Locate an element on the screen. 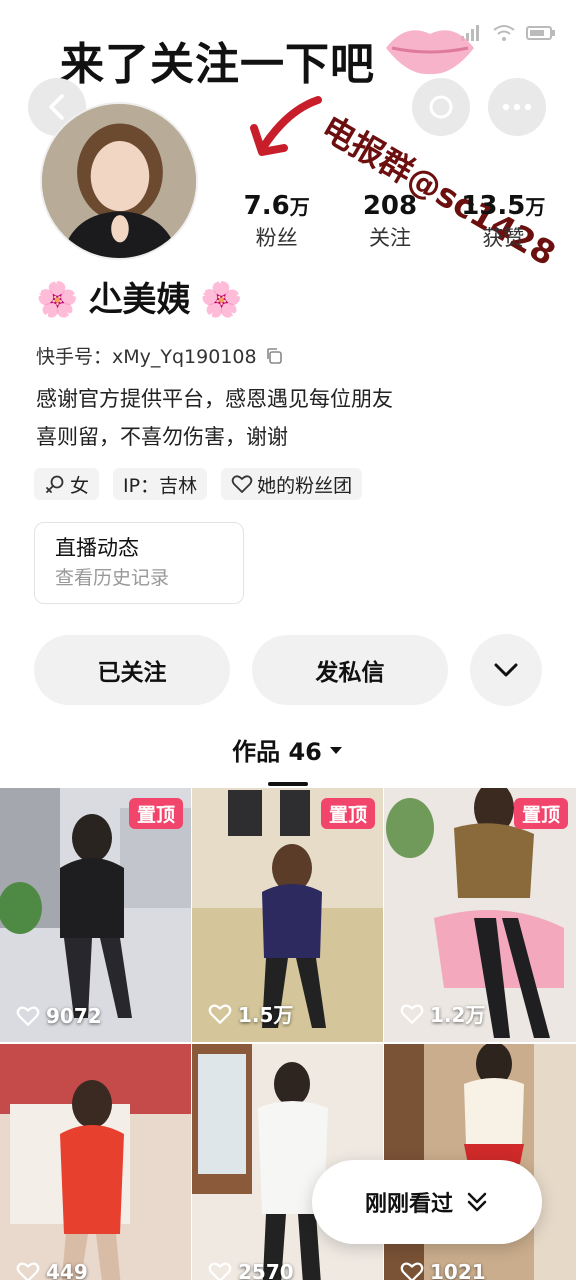 Image resolution: width=576 pixels, height=1280 pixels. stat-label: 粉丝 is located at coordinates (276, 238).